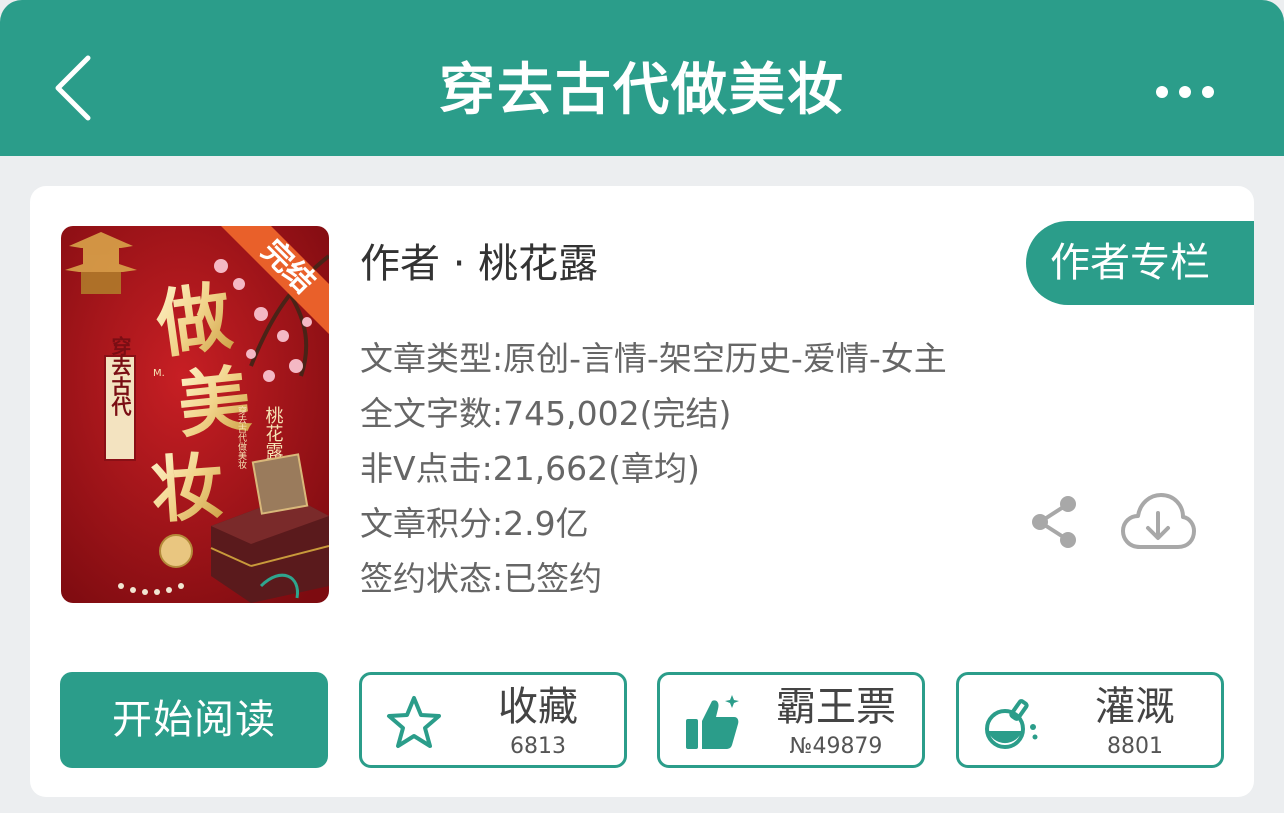  I want to click on download-button, so click(1158, 522).